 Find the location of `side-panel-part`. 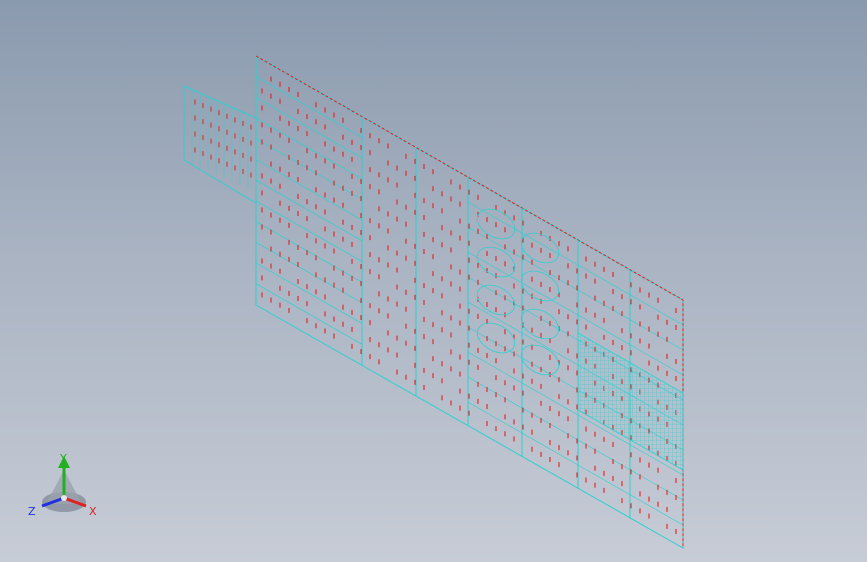

side-panel-part is located at coordinates (220, 144).